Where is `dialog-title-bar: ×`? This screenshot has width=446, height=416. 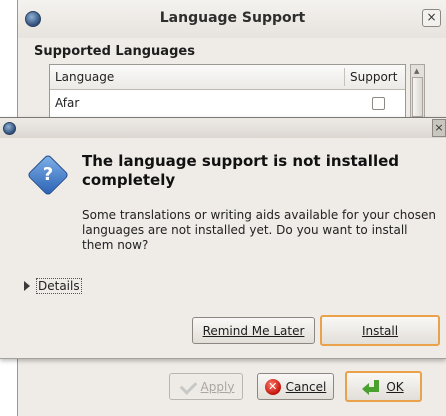
dialog-title-bar: × is located at coordinates (223, 128).